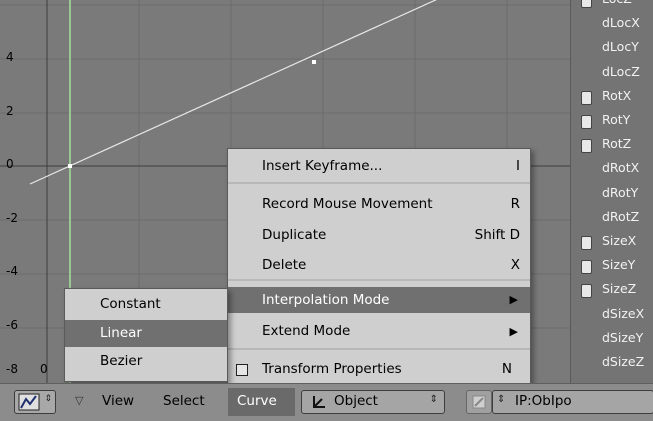 This screenshot has width=653, height=421. I want to click on menu-item-constant: Constant, so click(130, 304).